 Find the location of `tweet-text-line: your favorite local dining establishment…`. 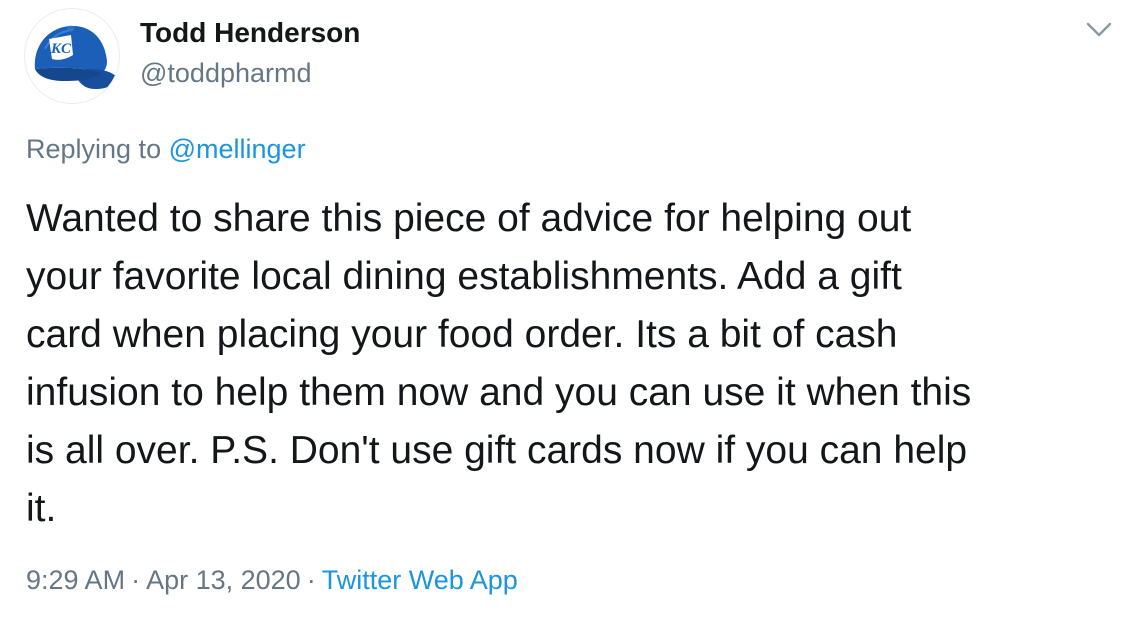

tweet-text-line: your favorite local dining establishment… is located at coordinates (464, 276).